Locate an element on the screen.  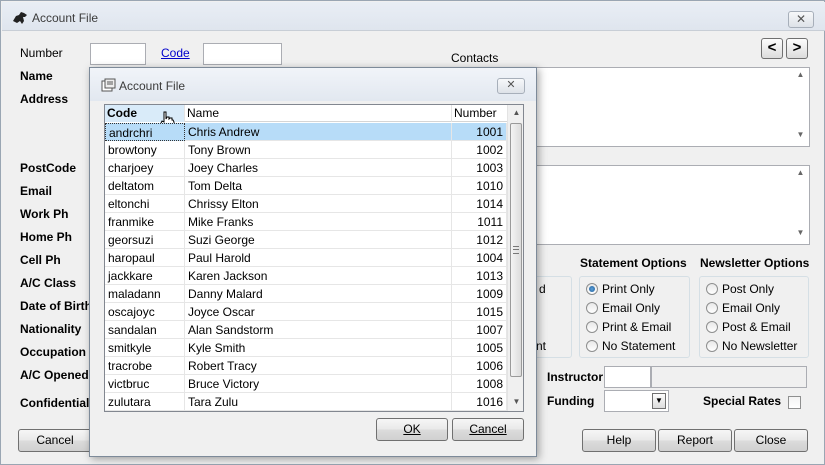
cell-code: deltatom is located at coordinates (145, 186).